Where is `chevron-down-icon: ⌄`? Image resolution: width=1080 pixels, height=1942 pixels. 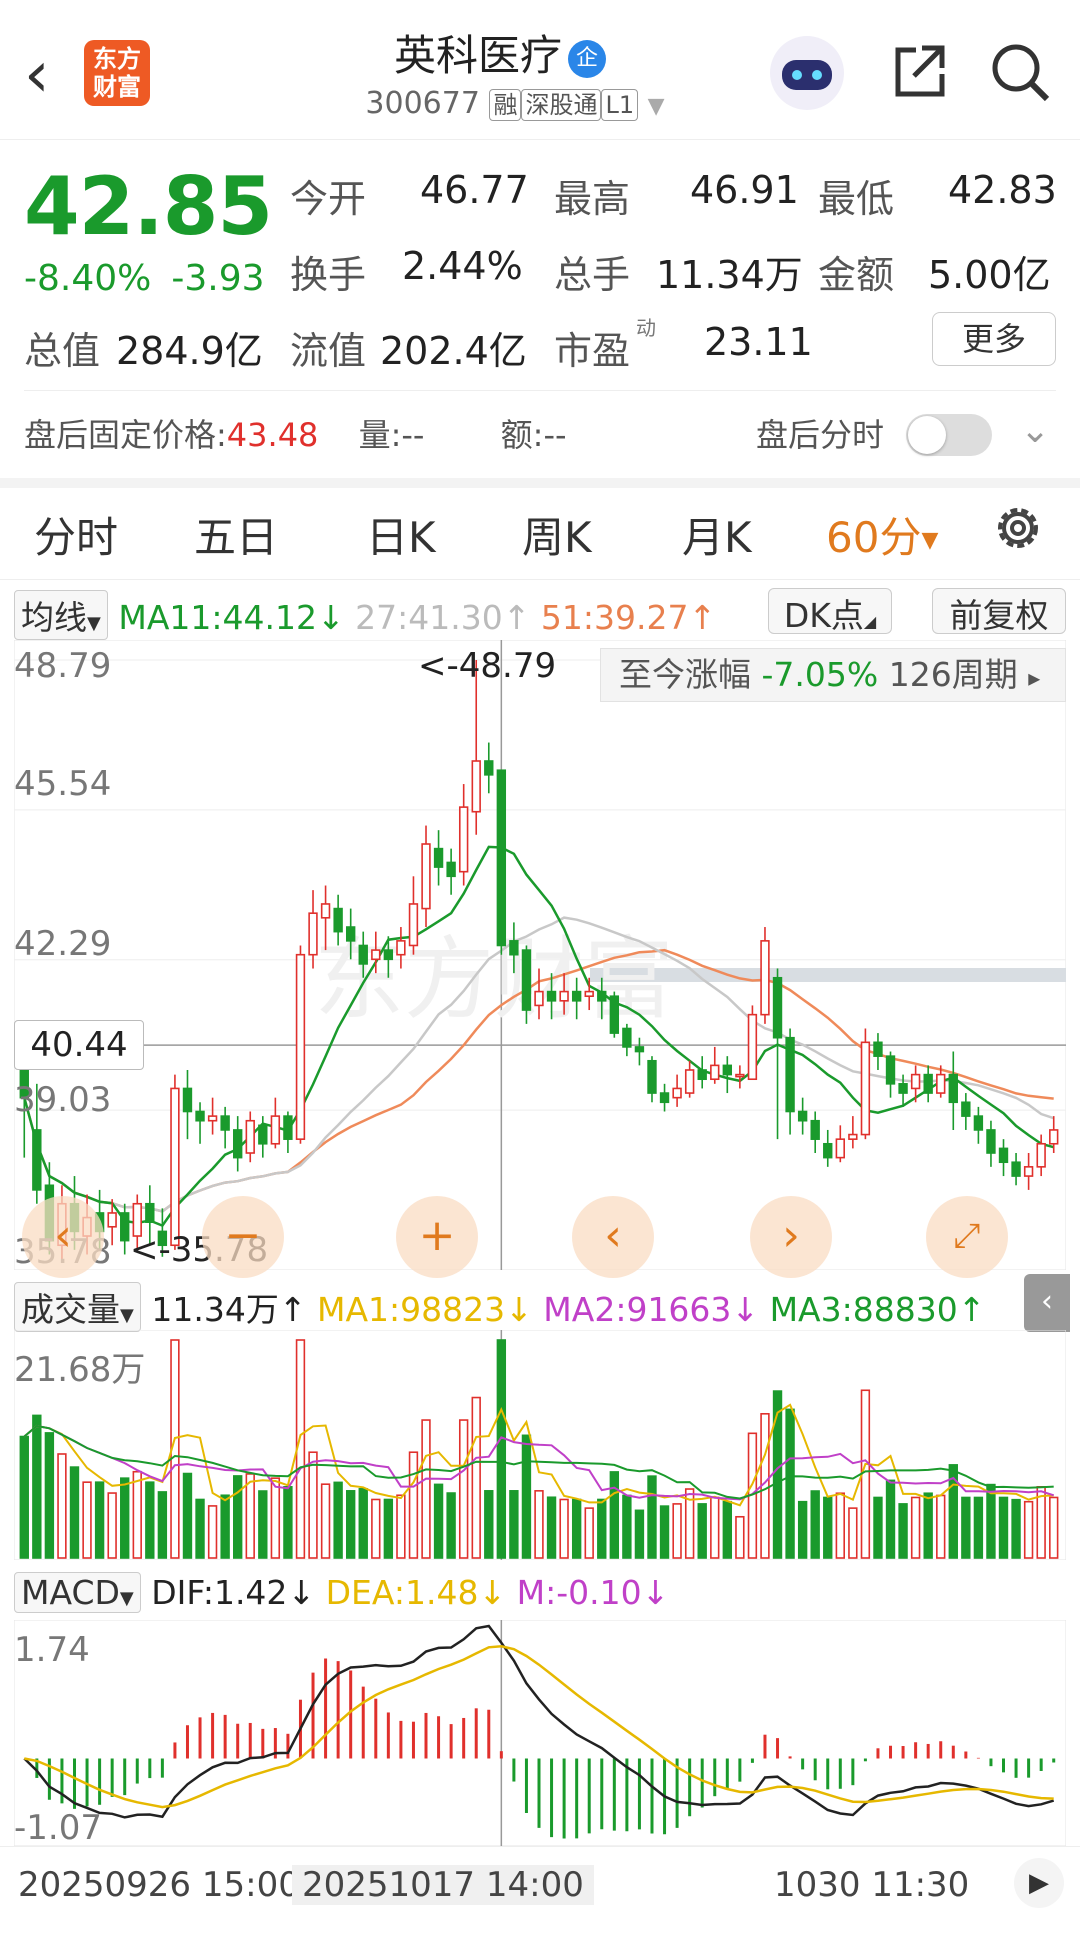
chevron-down-icon: ⌄ is located at coordinates (1035, 430).